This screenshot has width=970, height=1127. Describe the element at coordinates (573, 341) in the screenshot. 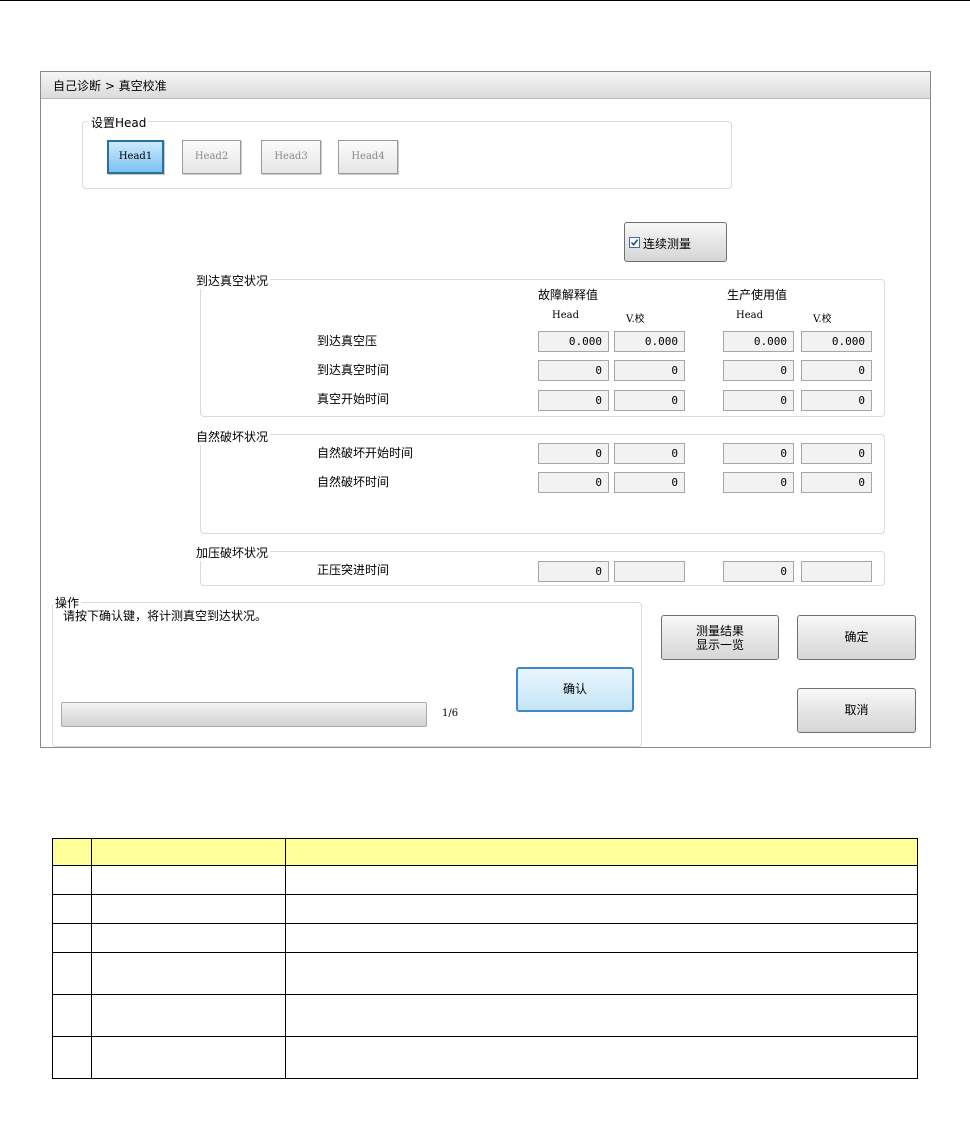

I see `reach-pressure-fault-head: 0.000` at that location.